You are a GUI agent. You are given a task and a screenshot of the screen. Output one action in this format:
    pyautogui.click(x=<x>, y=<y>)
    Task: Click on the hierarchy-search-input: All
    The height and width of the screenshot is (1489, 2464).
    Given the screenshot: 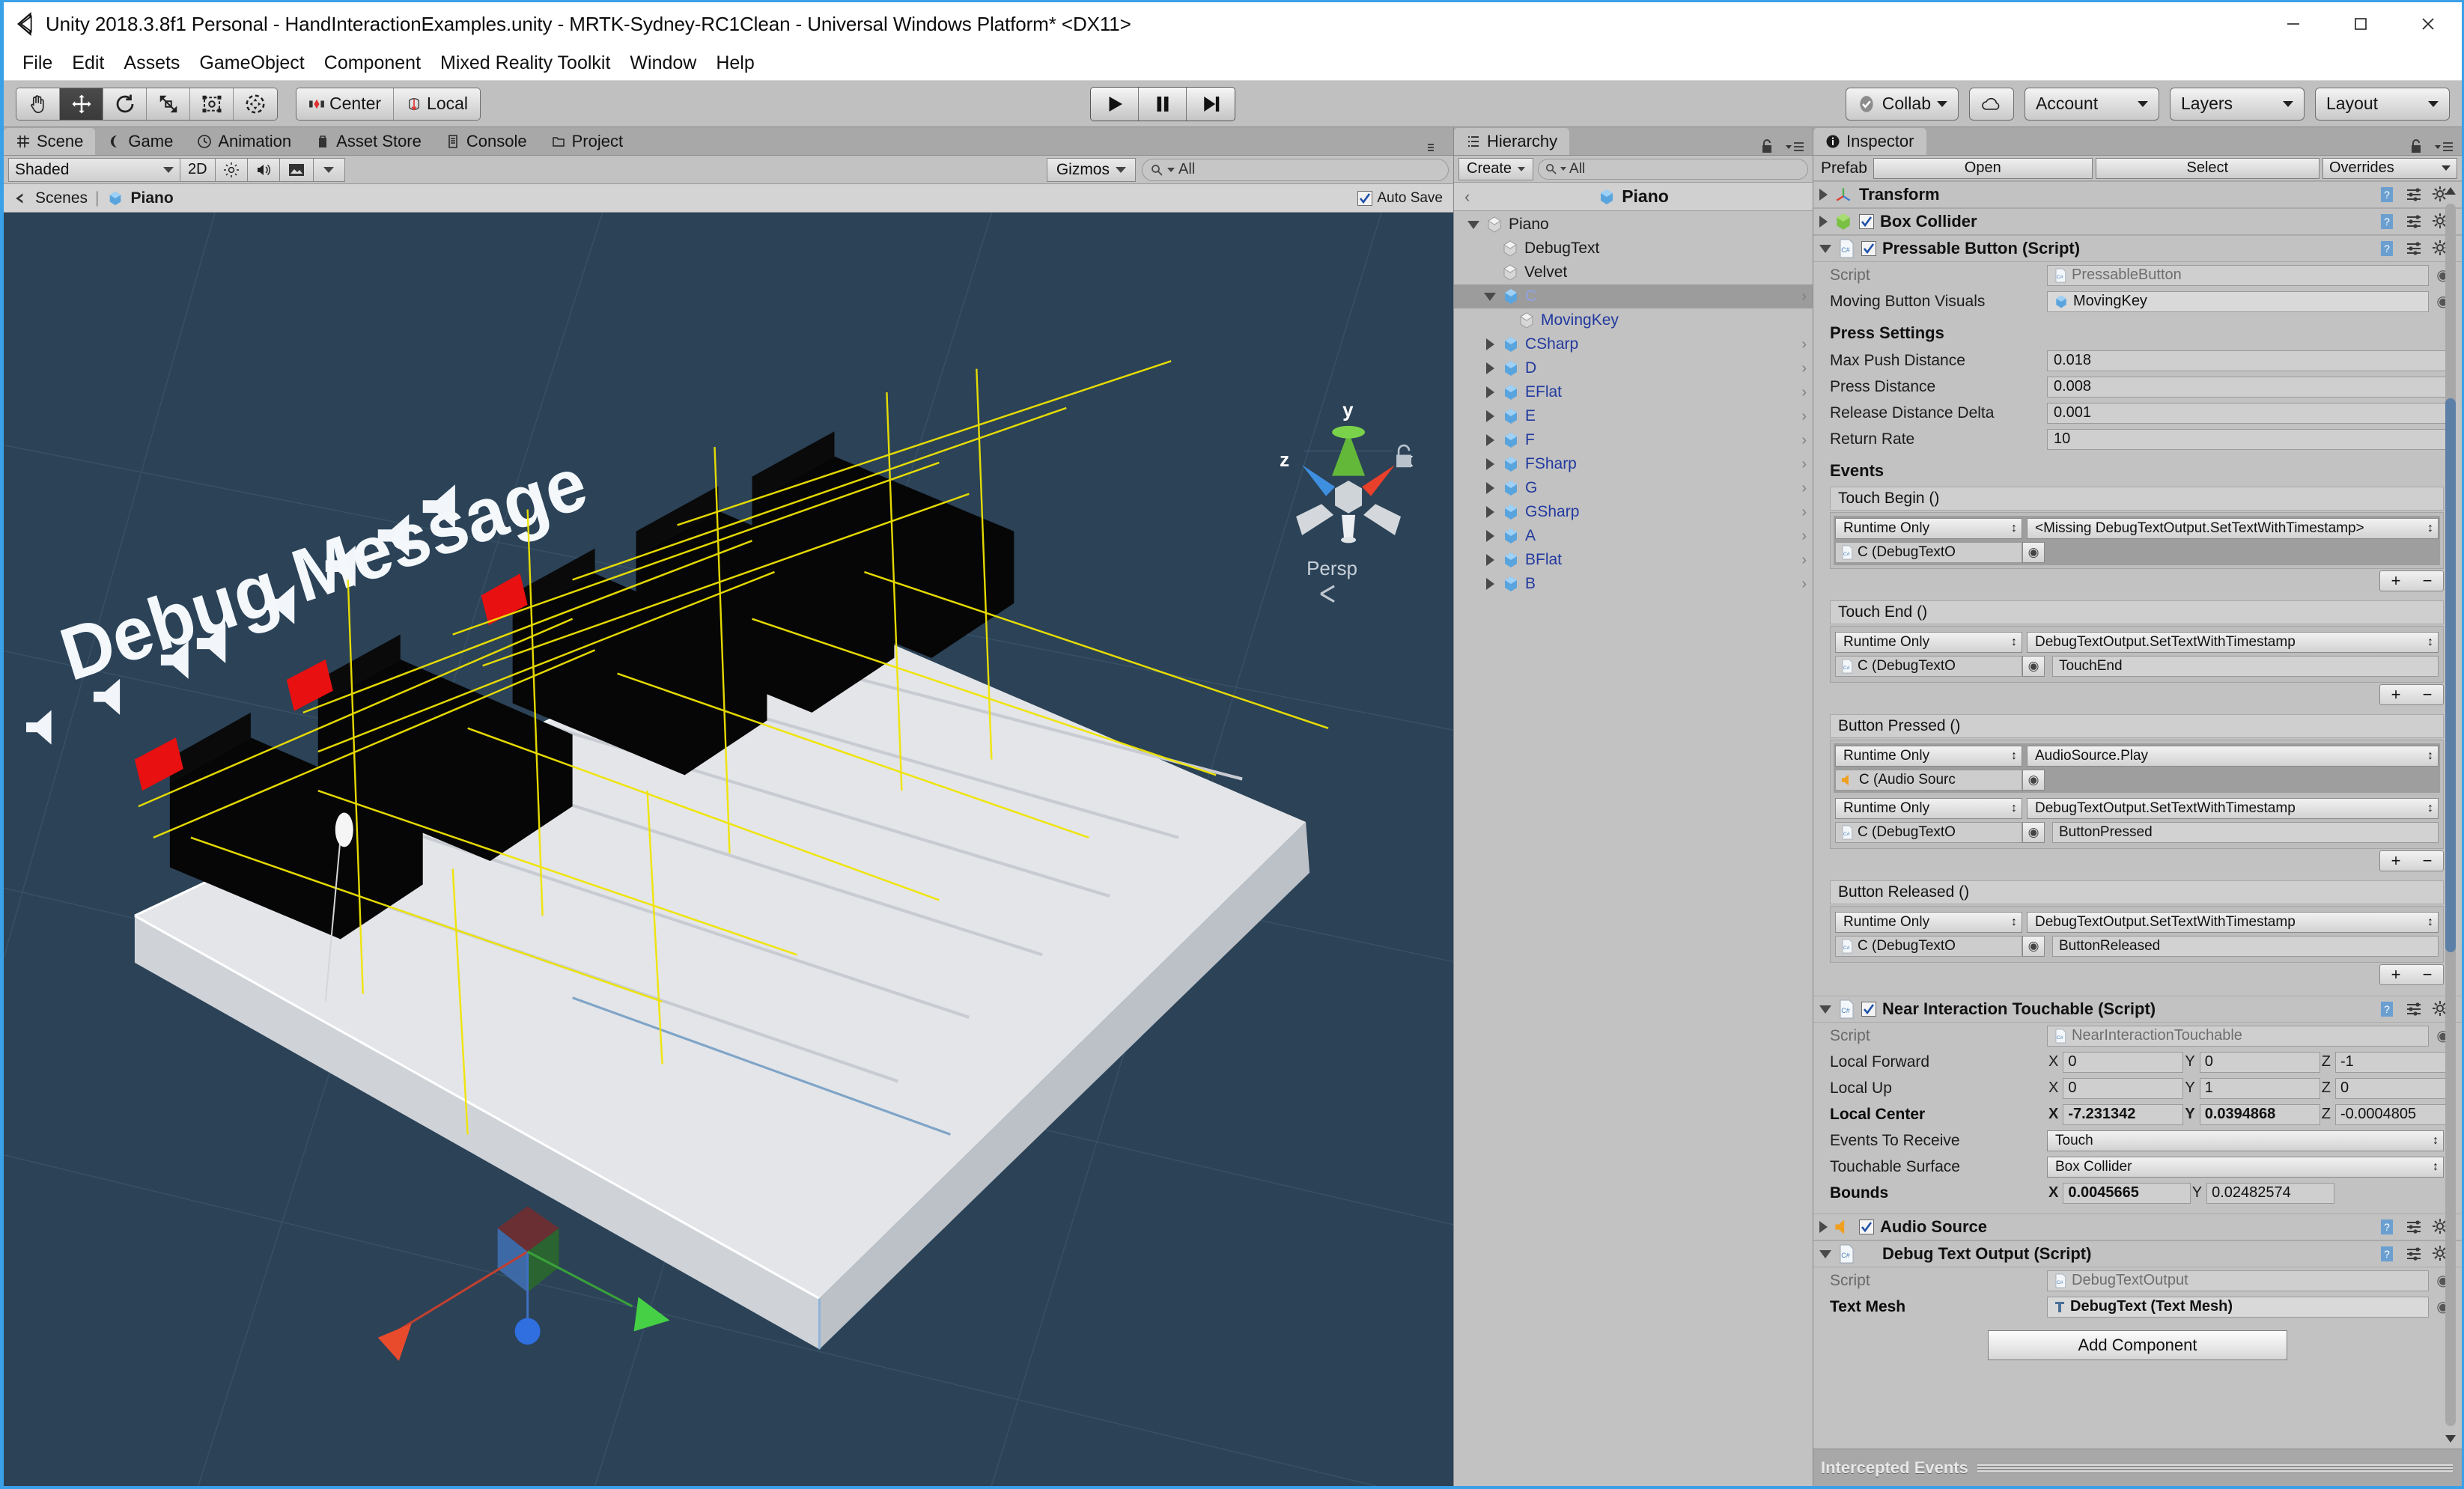 What is the action you would take?
    pyautogui.click(x=1673, y=169)
    